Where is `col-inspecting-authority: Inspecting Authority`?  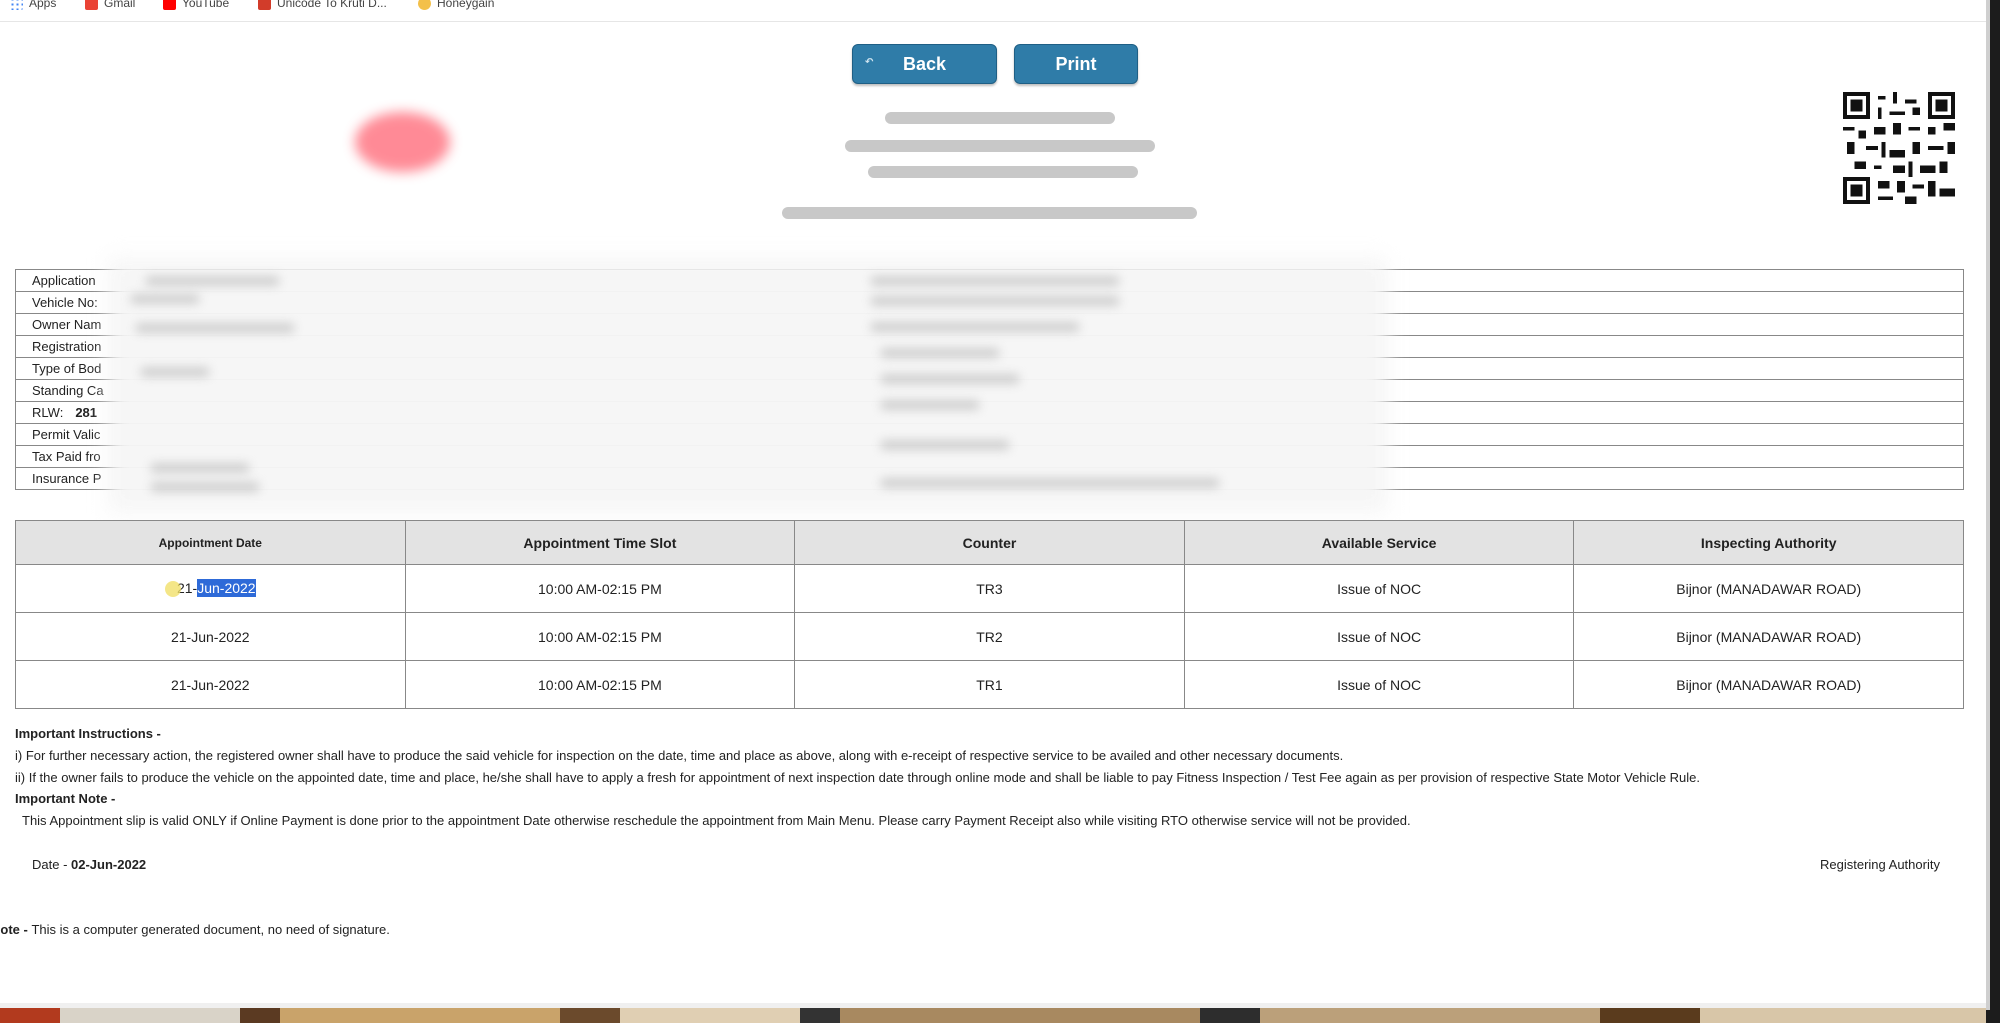
col-inspecting-authority: Inspecting Authority is located at coordinates (1768, 542).